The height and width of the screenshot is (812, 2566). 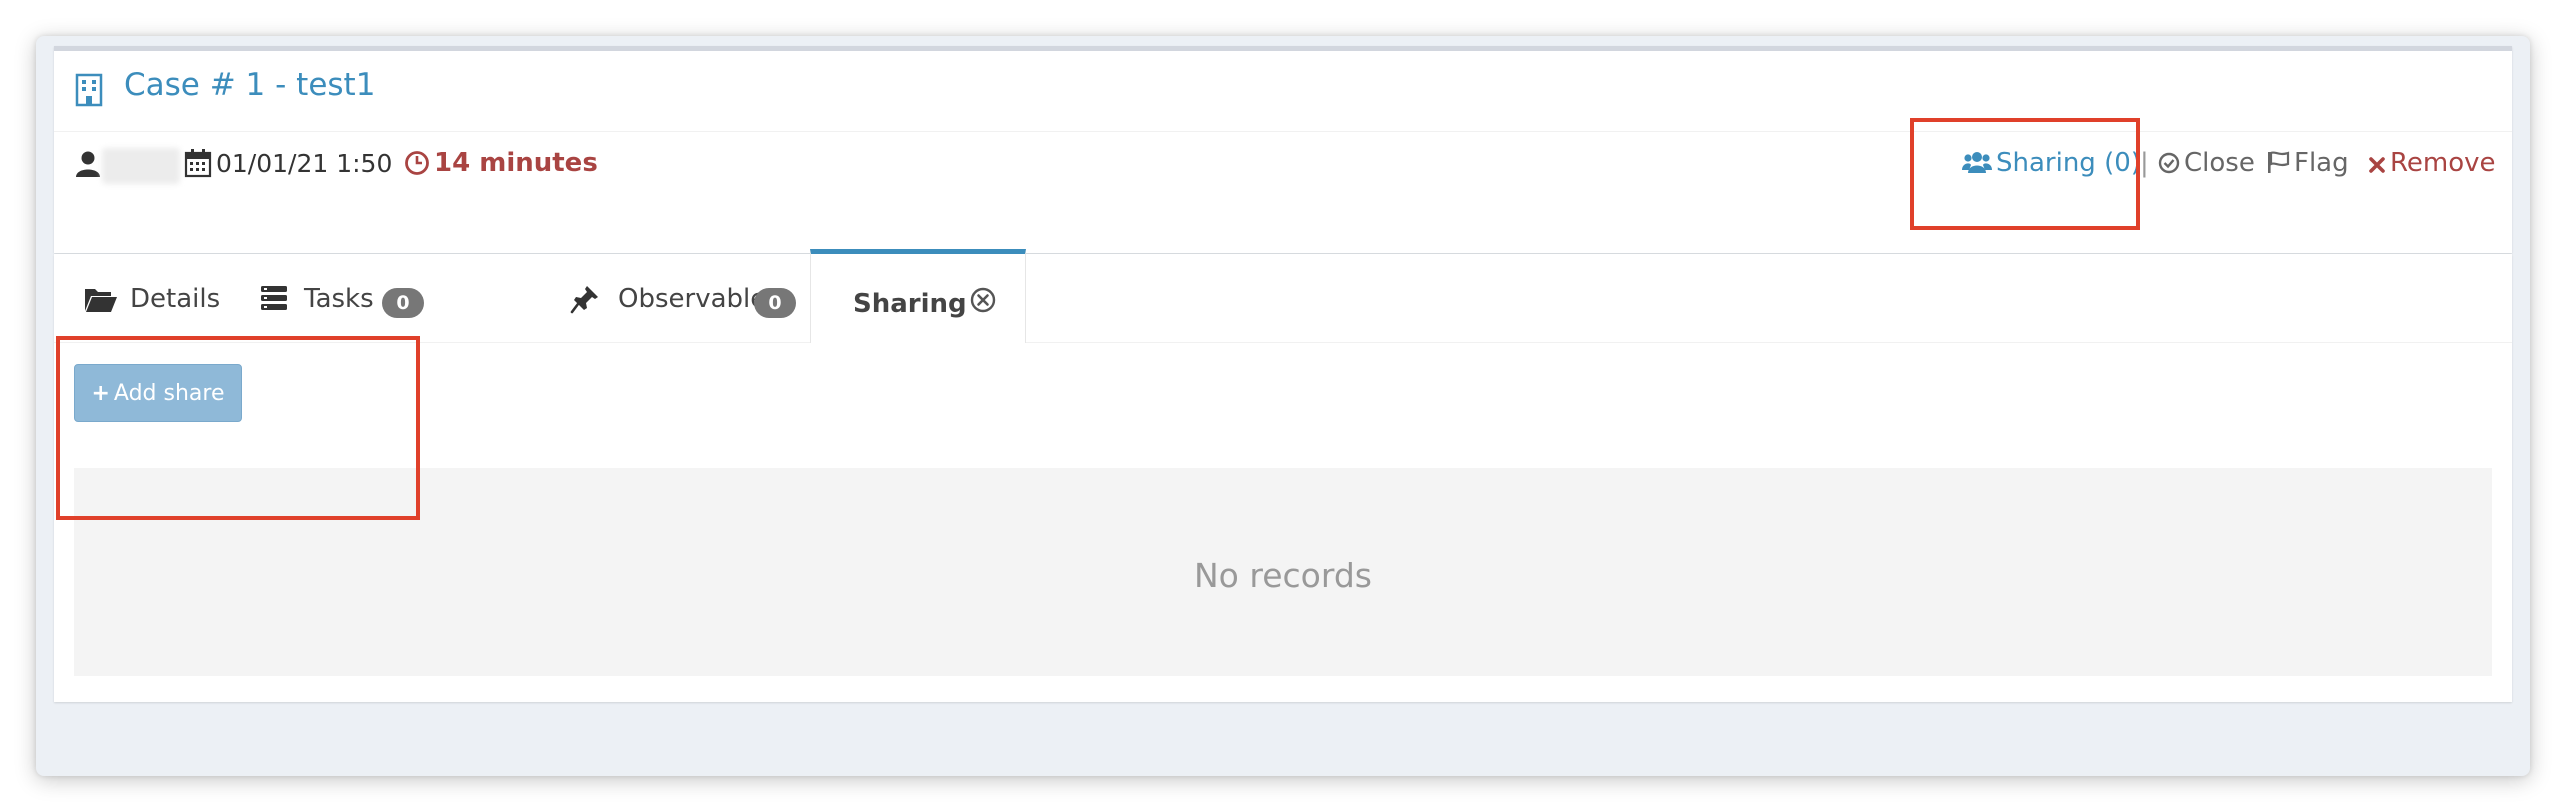 I want to click on close-case-label: Close, so click(x=2219, y=163).